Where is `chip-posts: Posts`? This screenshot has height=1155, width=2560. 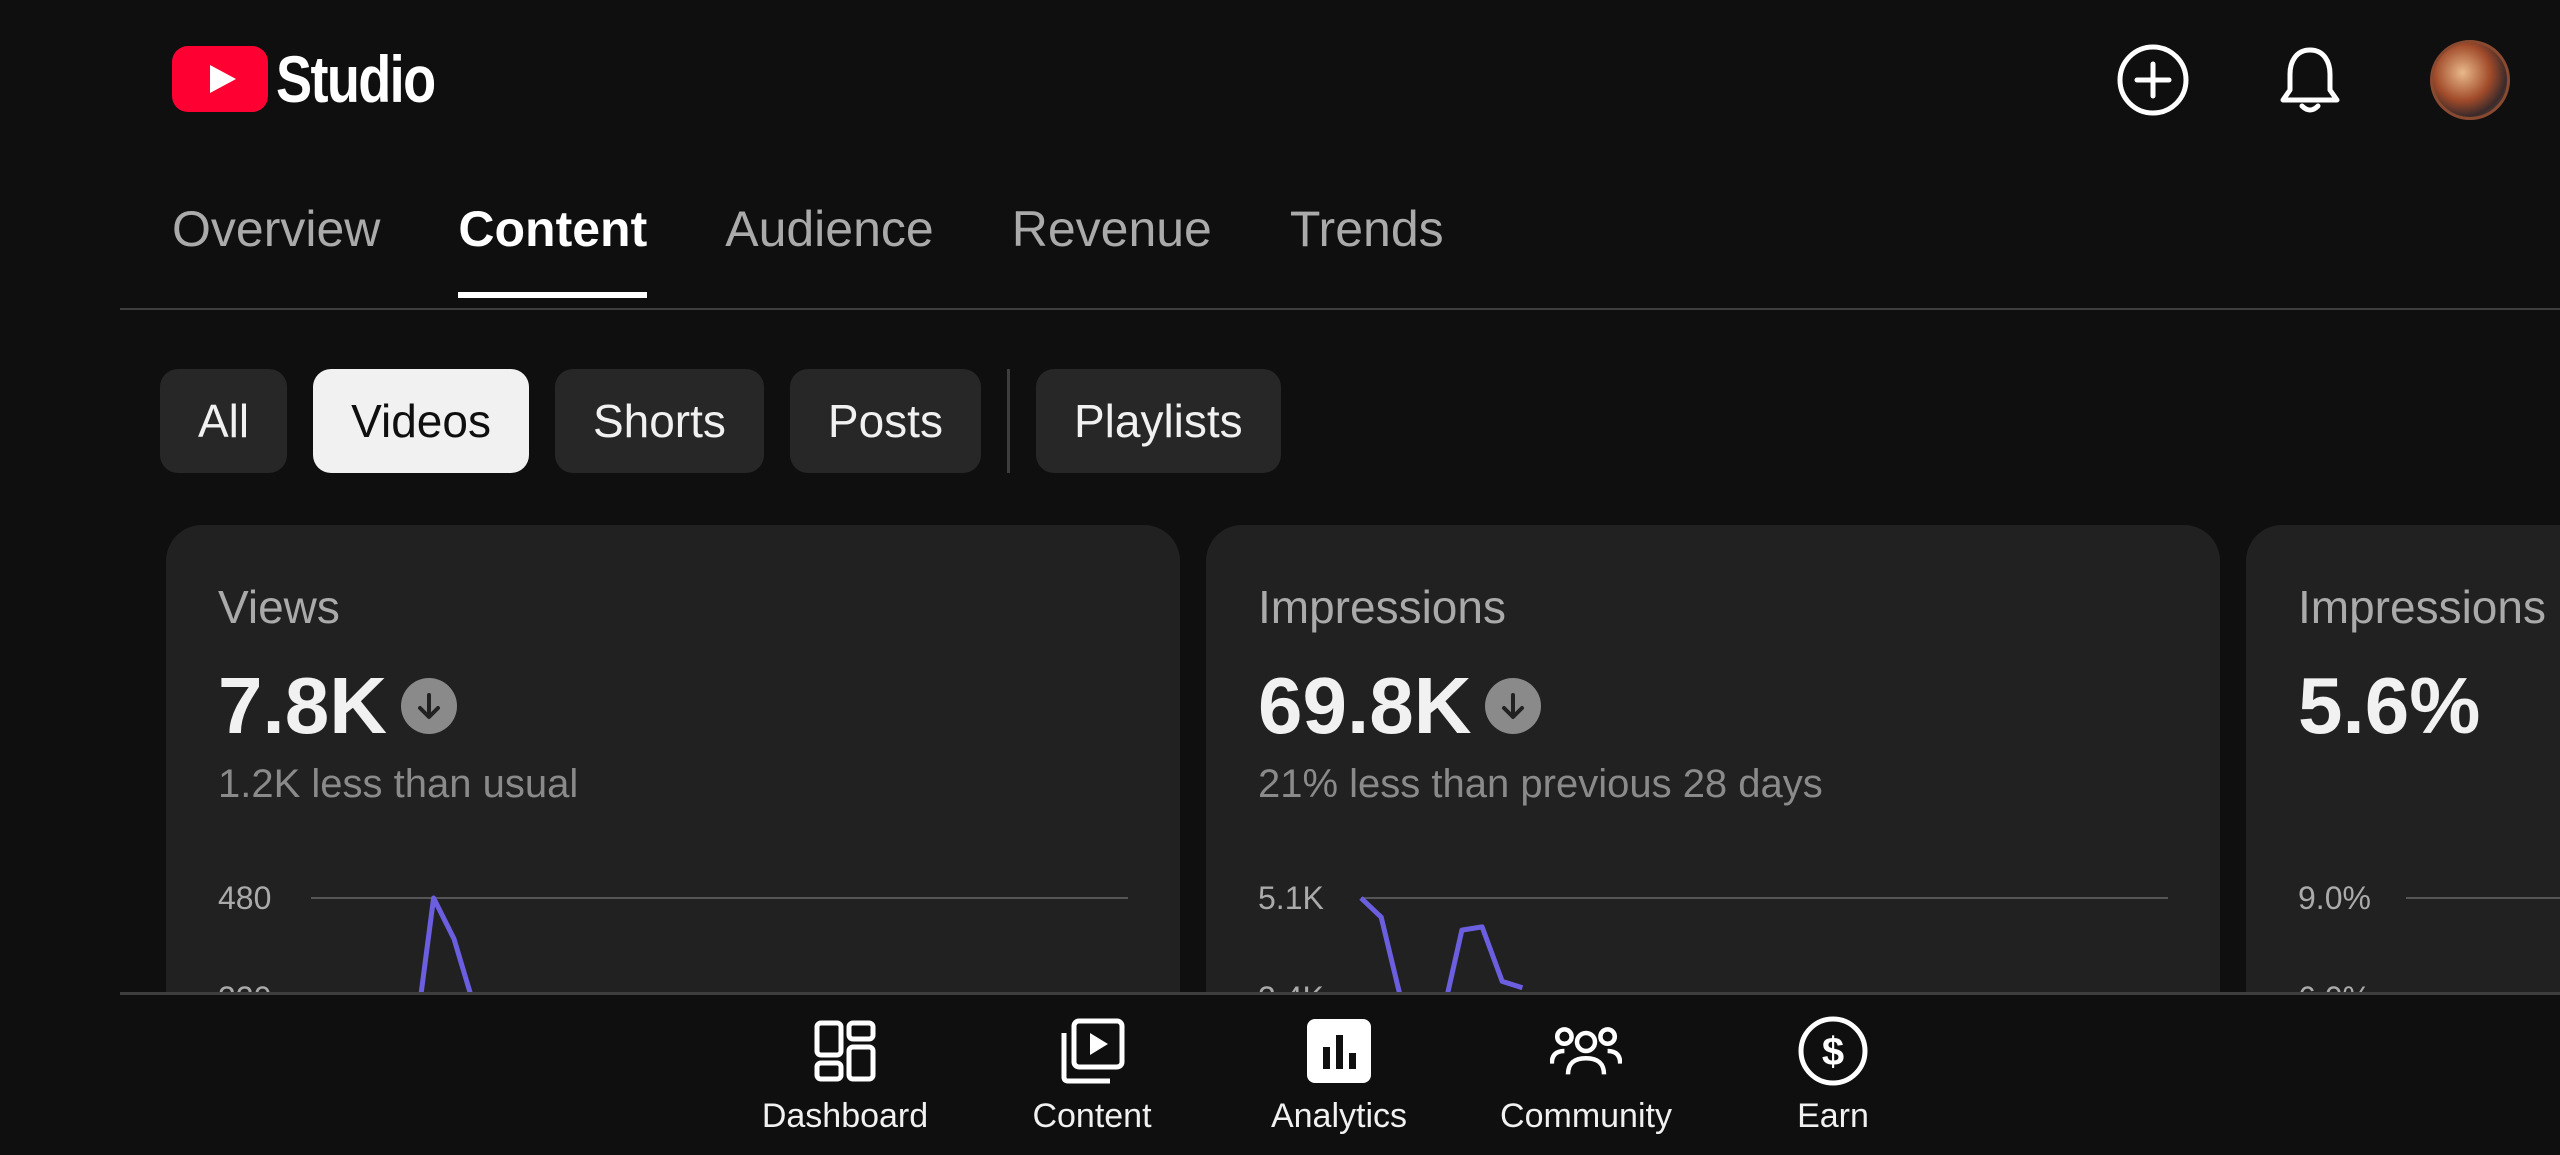 chip-posts: Posts is located at coordinates (885, 421).